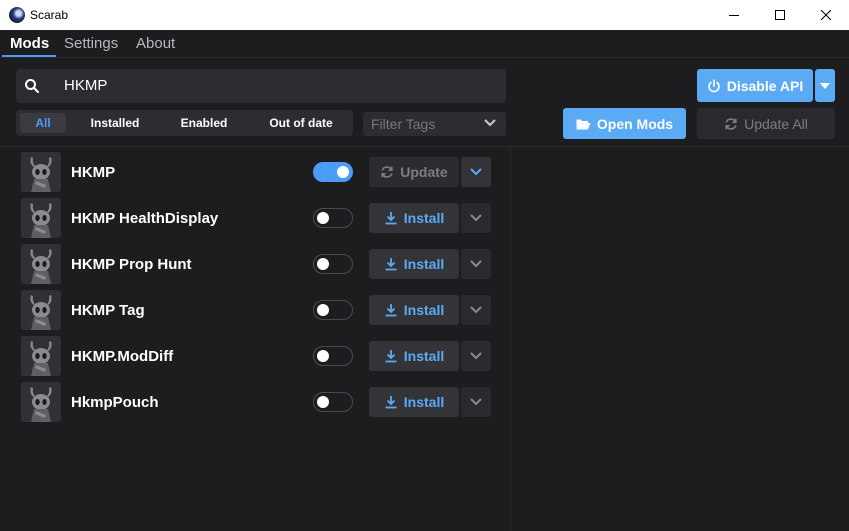  I want to click on close-icon, so click(826, 15).